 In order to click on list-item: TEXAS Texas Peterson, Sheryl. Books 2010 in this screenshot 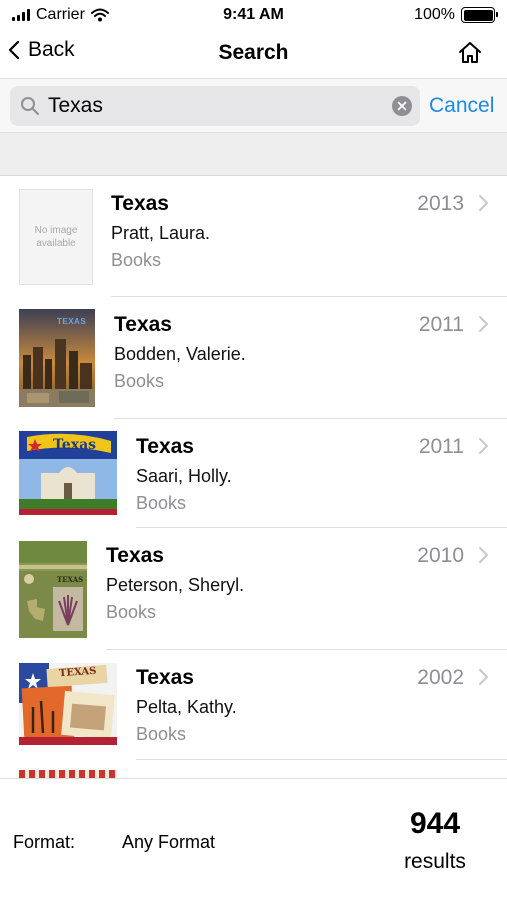, I will do `click(253, 589)`.